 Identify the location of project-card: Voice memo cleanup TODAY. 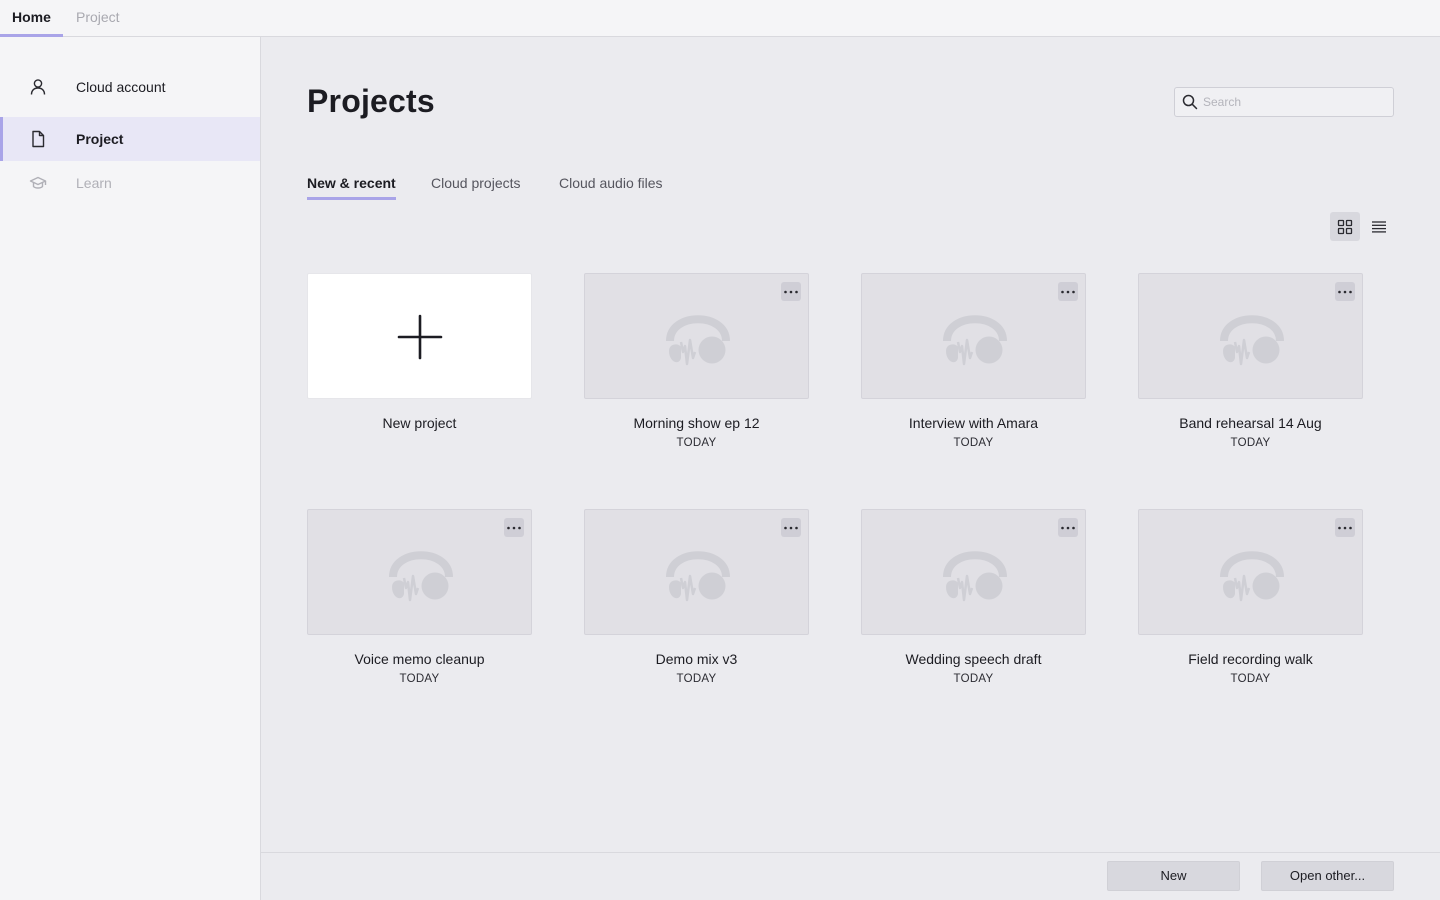
(419, 599).